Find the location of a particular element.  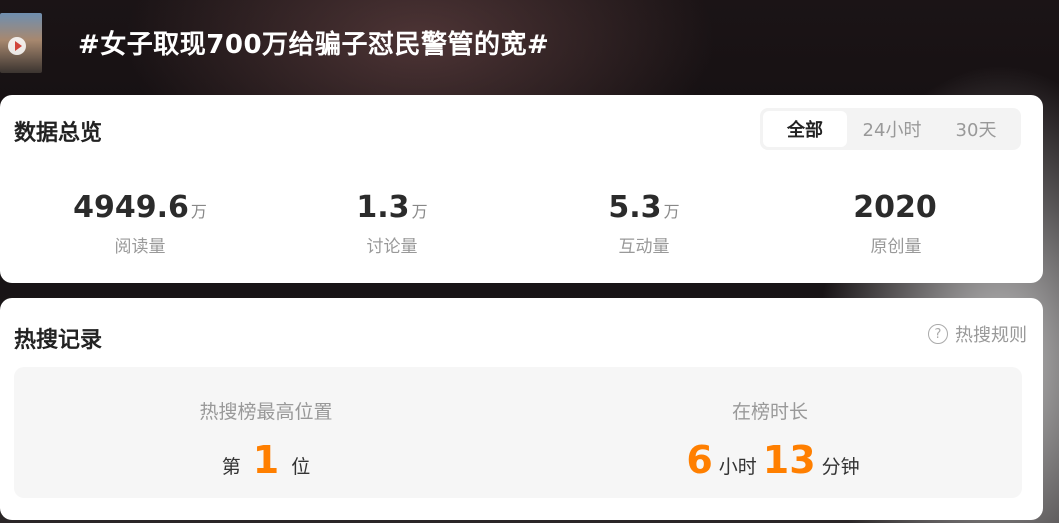

stat-originals: 2020 原创量 is located at coordinates (896, 225).